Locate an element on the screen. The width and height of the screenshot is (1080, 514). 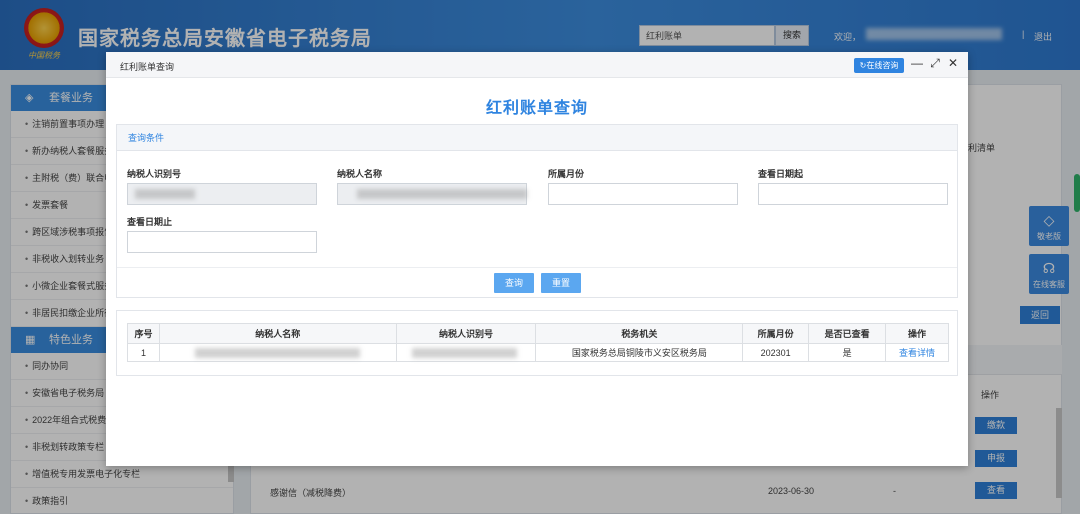
query-button: 查询 is located at coordinates (514, 283).